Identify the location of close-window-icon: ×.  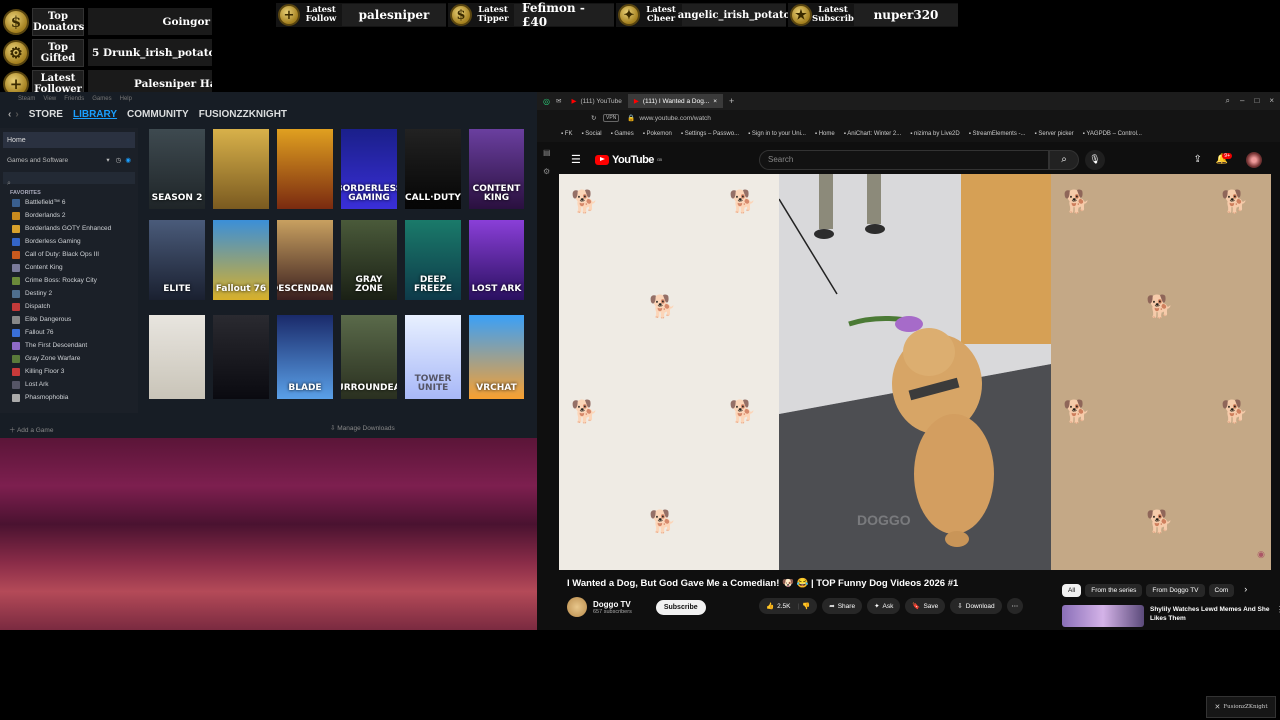
(1271, 101).